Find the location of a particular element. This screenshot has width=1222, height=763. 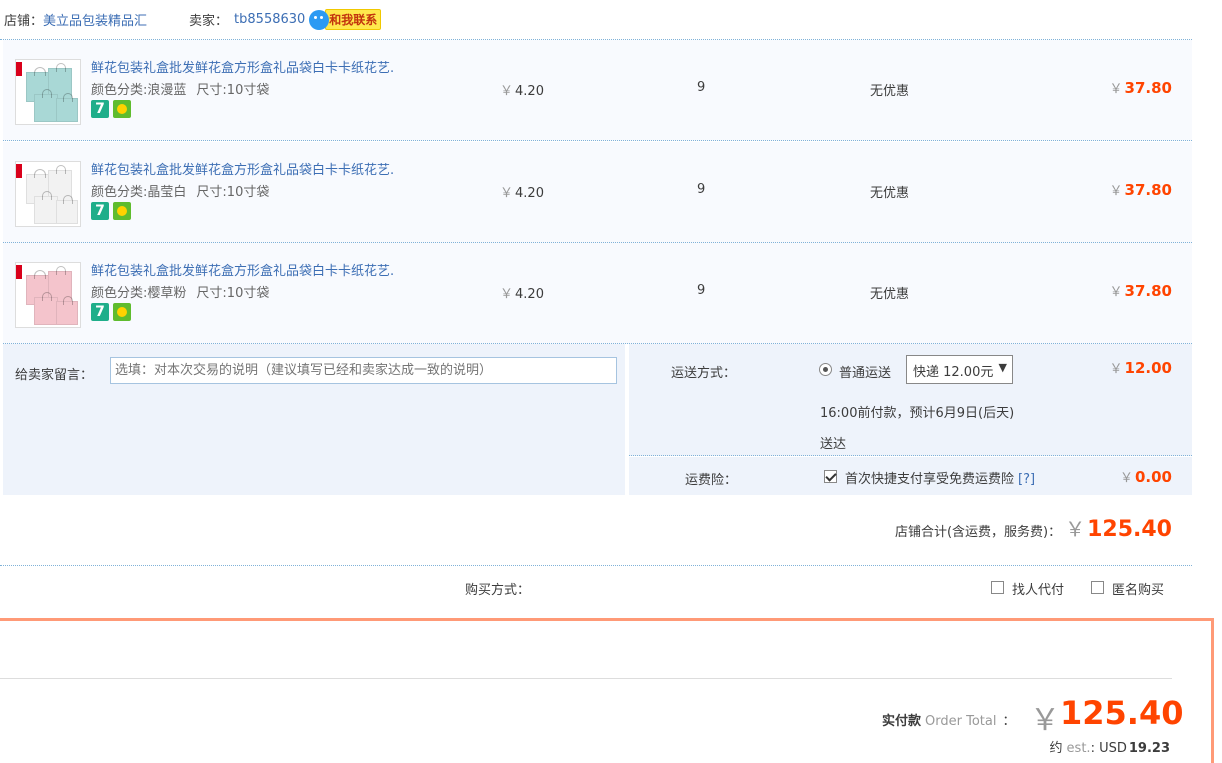

shop-name-link: 美立品包装精品汇 is located at coordinates (95, 19).